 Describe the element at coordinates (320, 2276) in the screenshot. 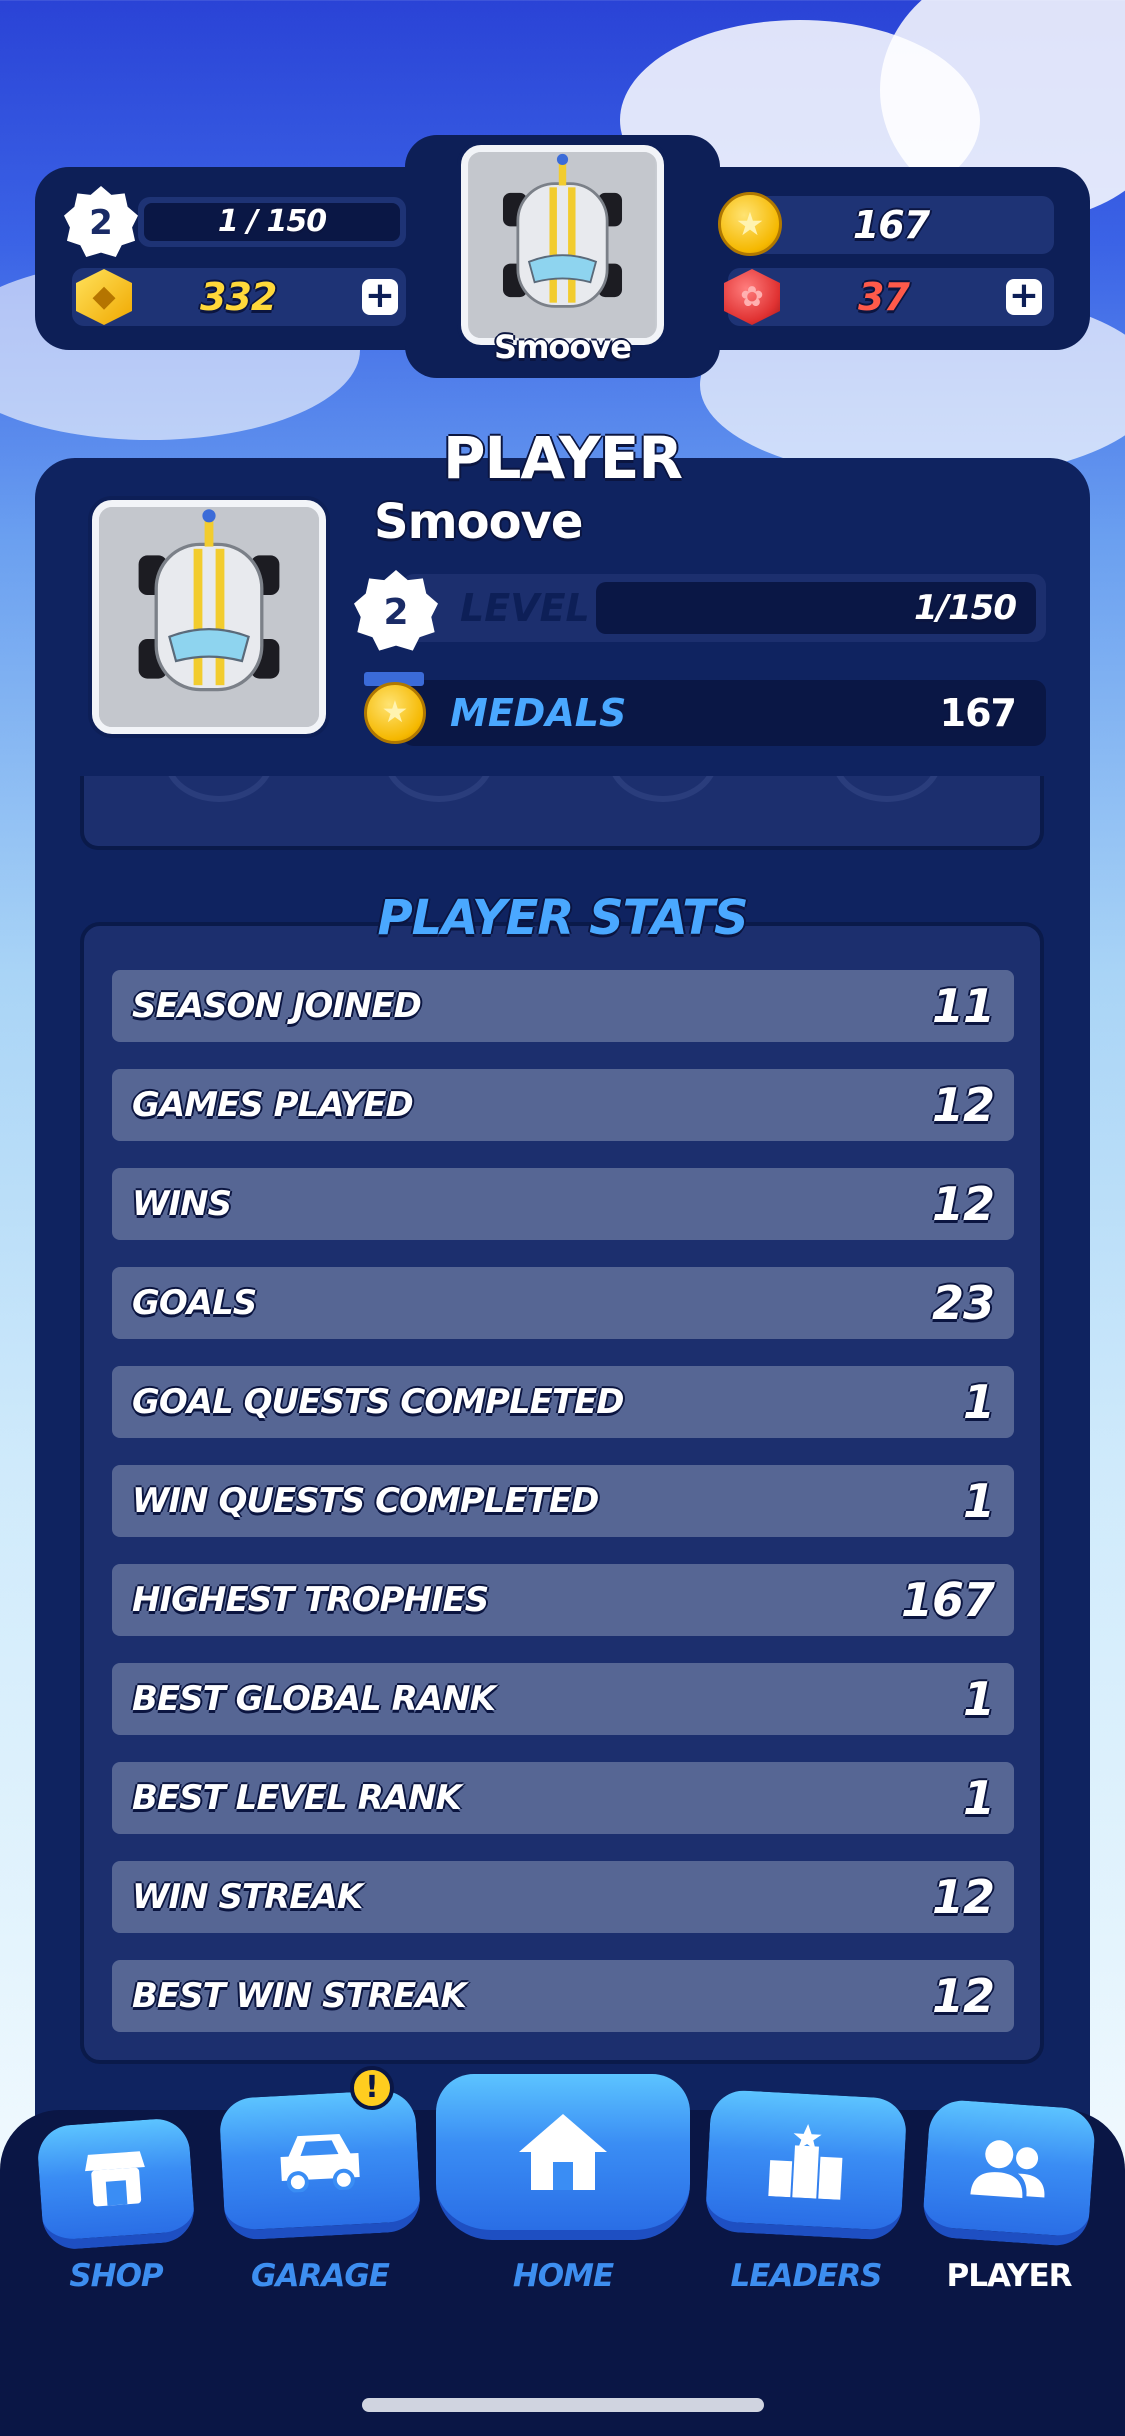

I see `nav-garage-label: GARAGE` at that location.